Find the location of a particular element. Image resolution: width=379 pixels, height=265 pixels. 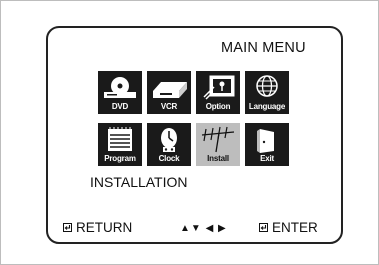

menu-item-install: Install is located at coordinates (218, 144).